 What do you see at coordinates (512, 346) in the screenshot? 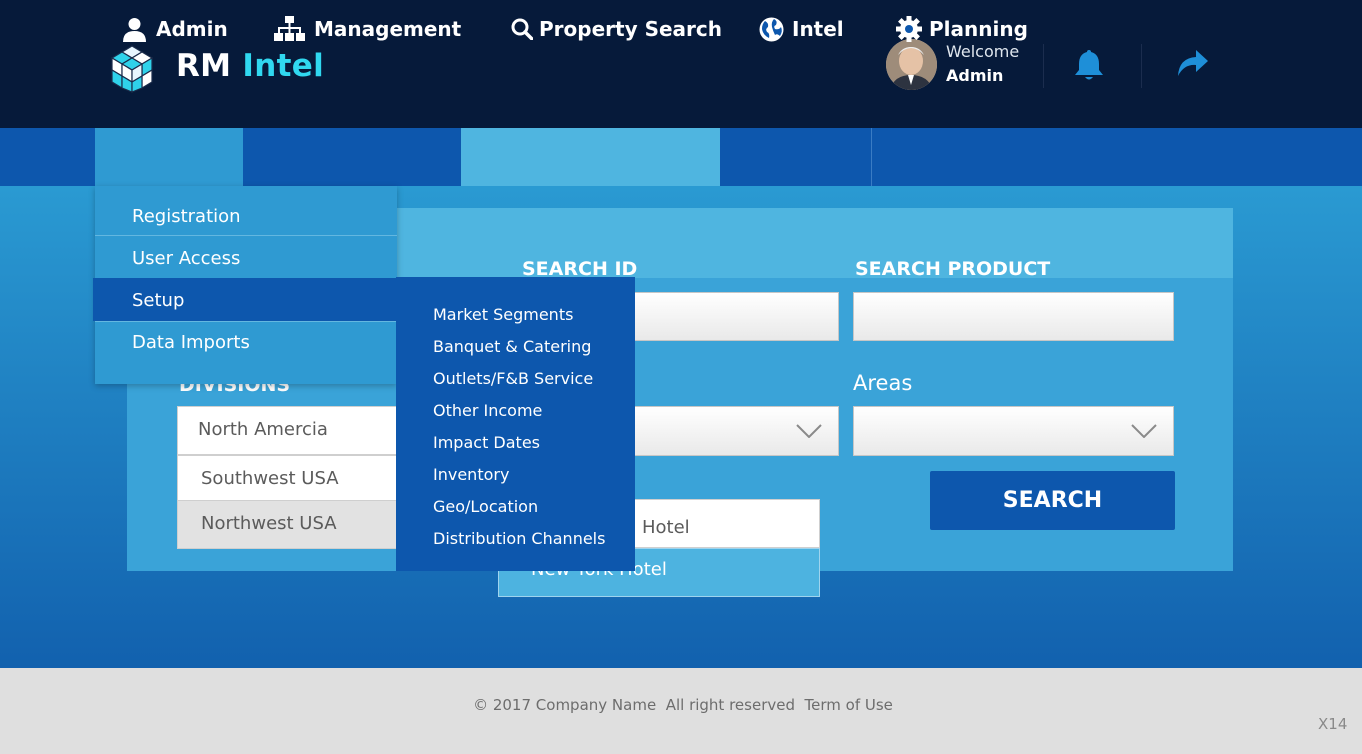
I see `submenu-item-banquet-catering: Banquet & Catering` at bounding box center [512, 346].